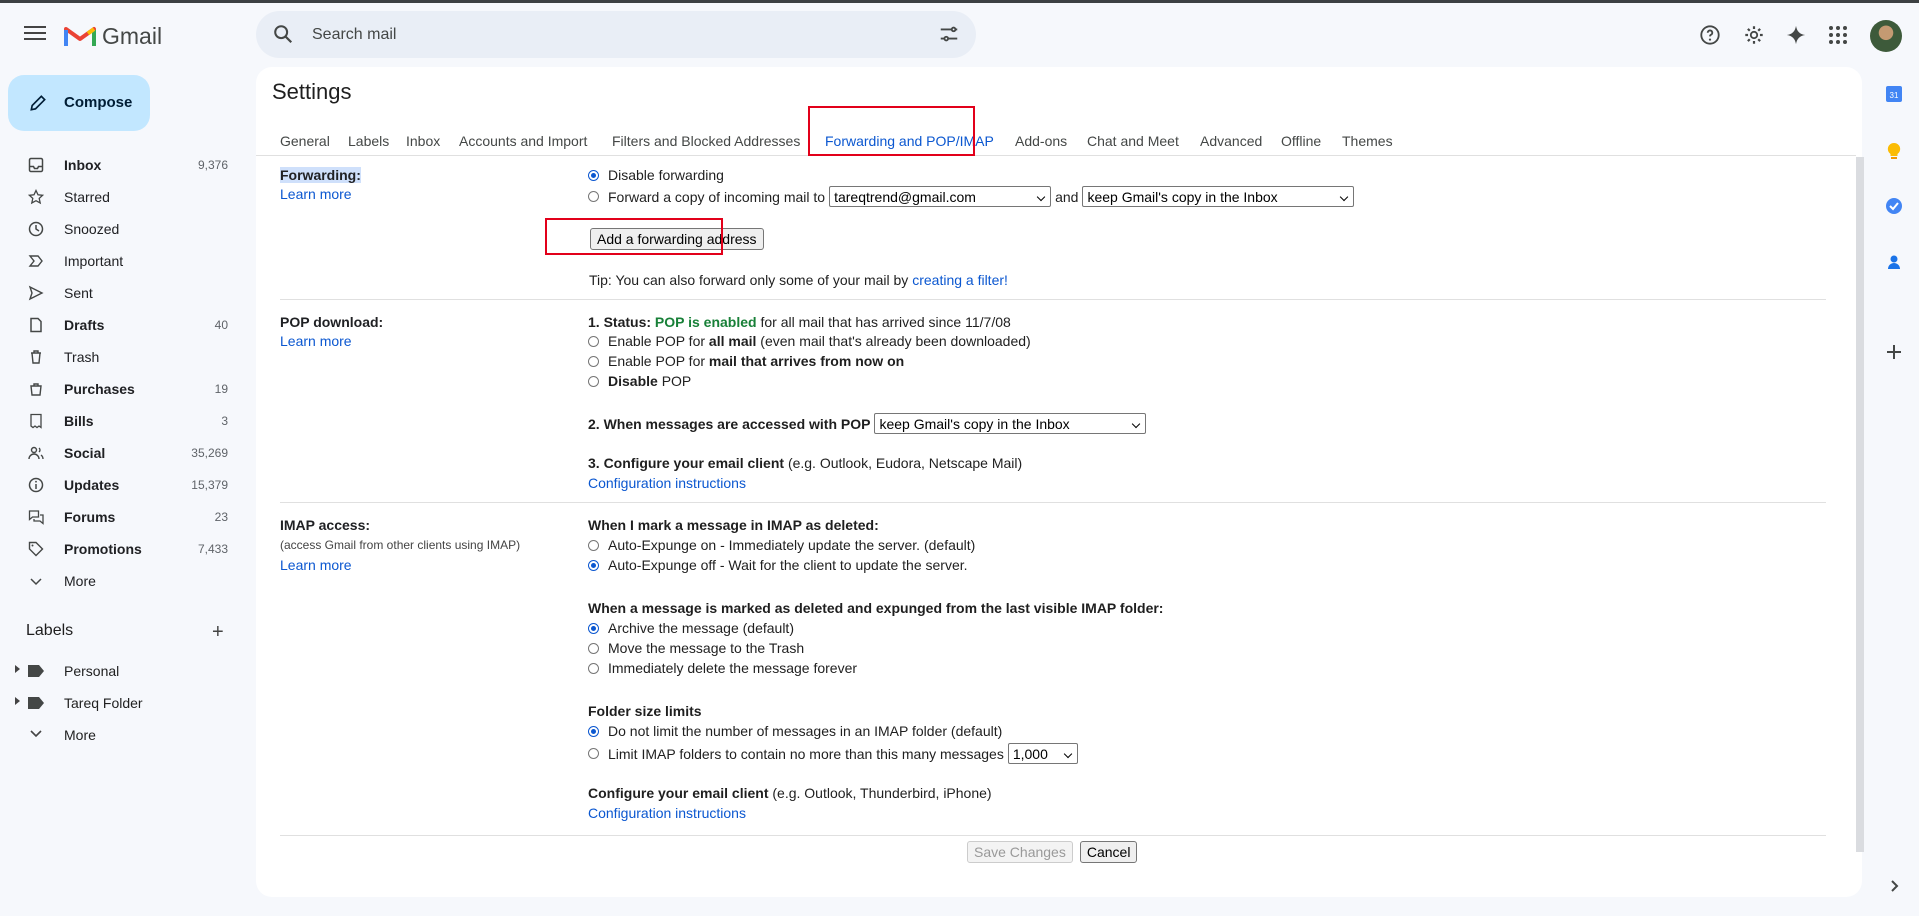 Image resolution: width=1919 pixels, height=916 pixels. Describe the element at coordinates (593, 648) in the screenshot. I see `move-trash-radio` at that location.